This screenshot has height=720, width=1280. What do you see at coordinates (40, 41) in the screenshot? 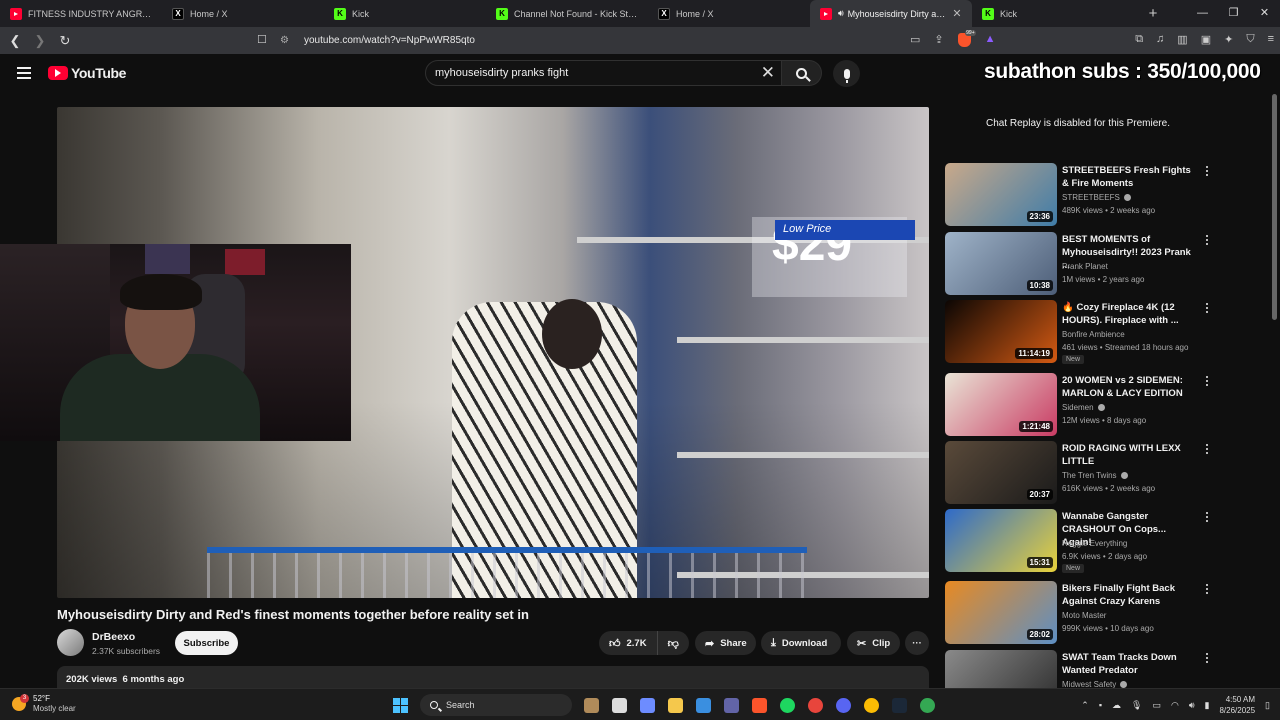
I see `forward-button: ❯` at bounding box center [40, 41].